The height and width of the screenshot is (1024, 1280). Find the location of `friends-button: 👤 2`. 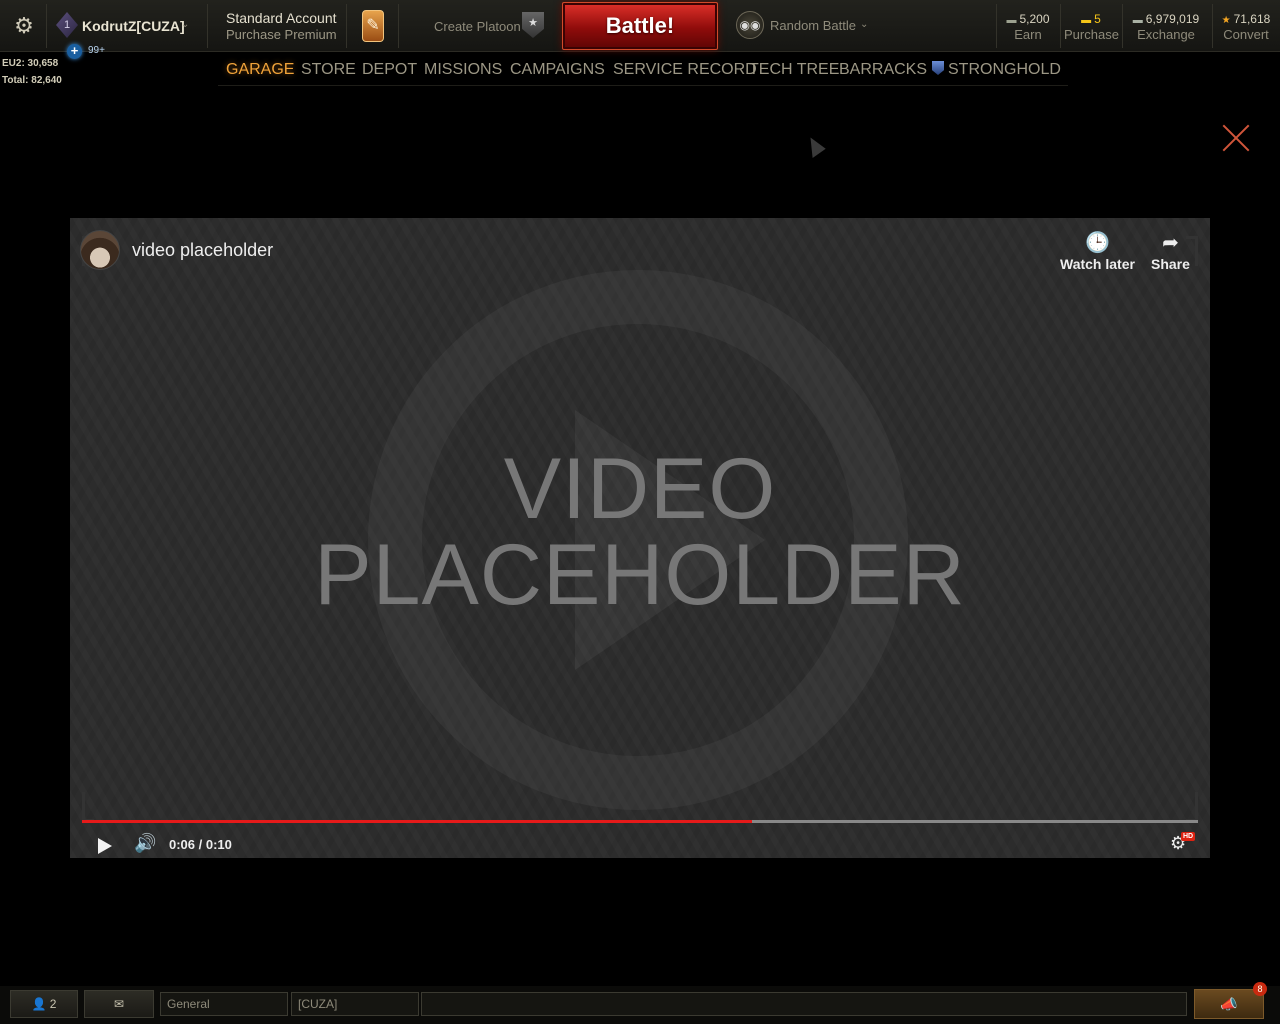

friends-button: 👤 2 is located at coordinates (44, 1004).